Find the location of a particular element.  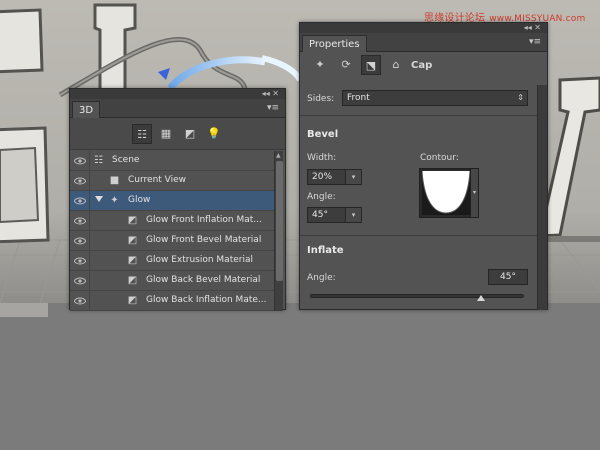

inflate-angle-slider-thumb is located at coordinates (481, 298).